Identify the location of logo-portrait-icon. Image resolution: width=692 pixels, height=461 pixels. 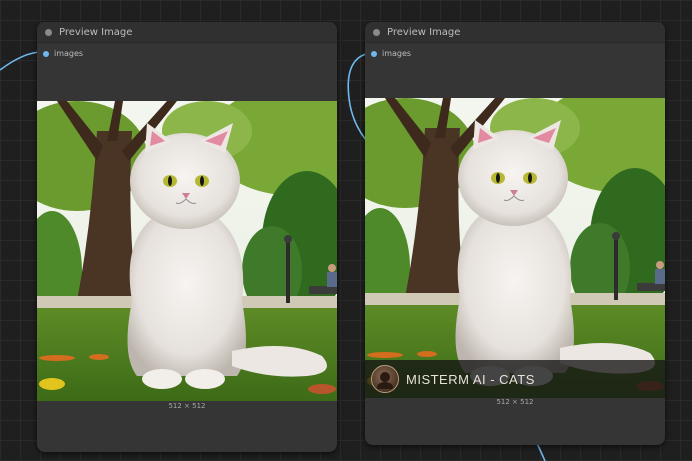
(385, 380).